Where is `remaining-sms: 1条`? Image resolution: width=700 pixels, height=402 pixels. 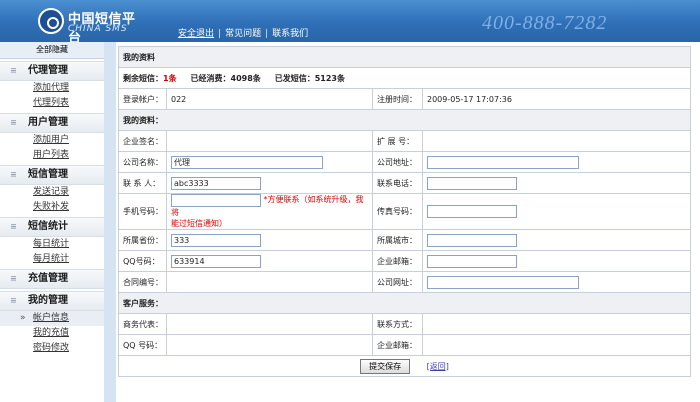
remaining-sms: 1条 is located at coordinates (170, 78).